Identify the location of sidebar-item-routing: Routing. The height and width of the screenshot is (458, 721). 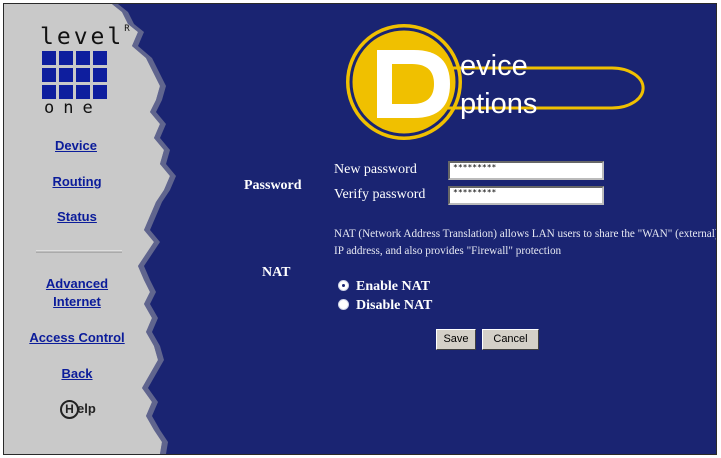
(77, 182).